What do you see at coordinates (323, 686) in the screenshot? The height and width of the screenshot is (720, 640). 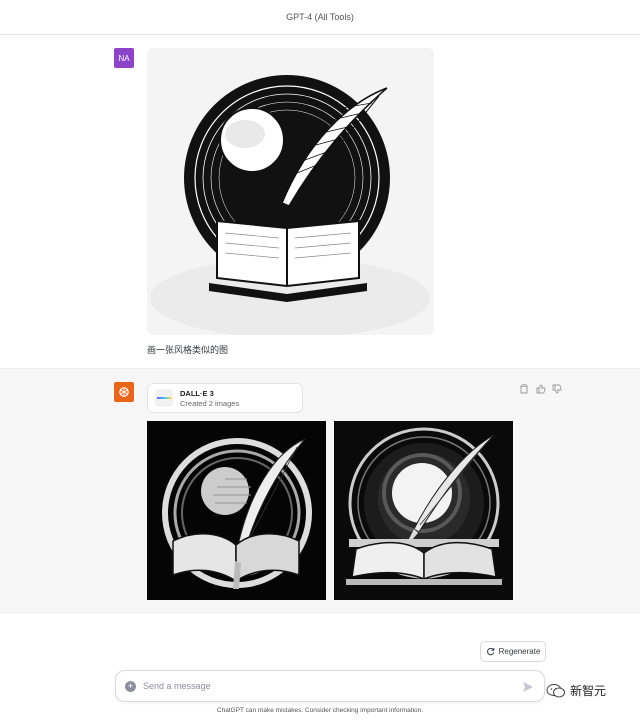 I see `message-input` at bounding box center [323, 686].